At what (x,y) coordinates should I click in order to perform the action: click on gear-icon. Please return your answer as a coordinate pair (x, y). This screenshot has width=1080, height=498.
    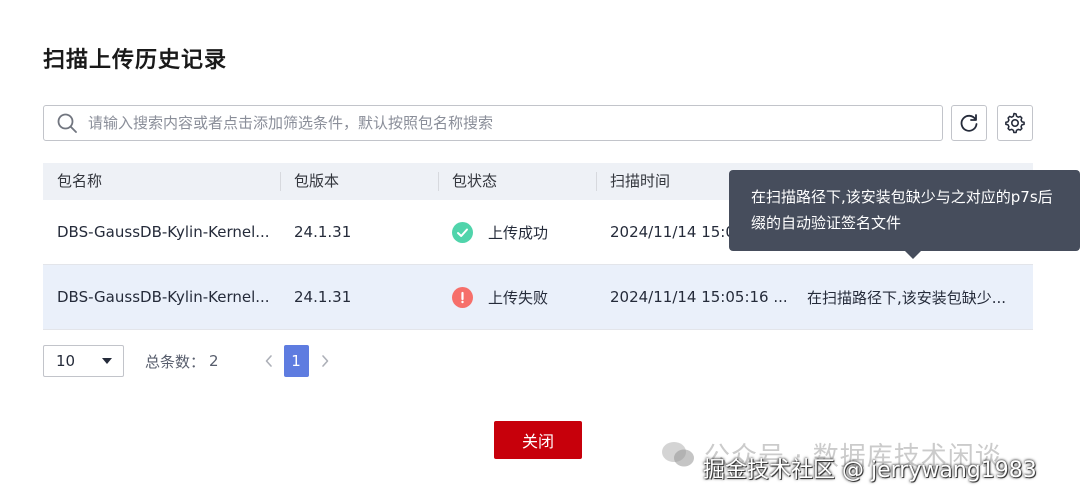
    Looking at the image, I should click on (1015, 123).